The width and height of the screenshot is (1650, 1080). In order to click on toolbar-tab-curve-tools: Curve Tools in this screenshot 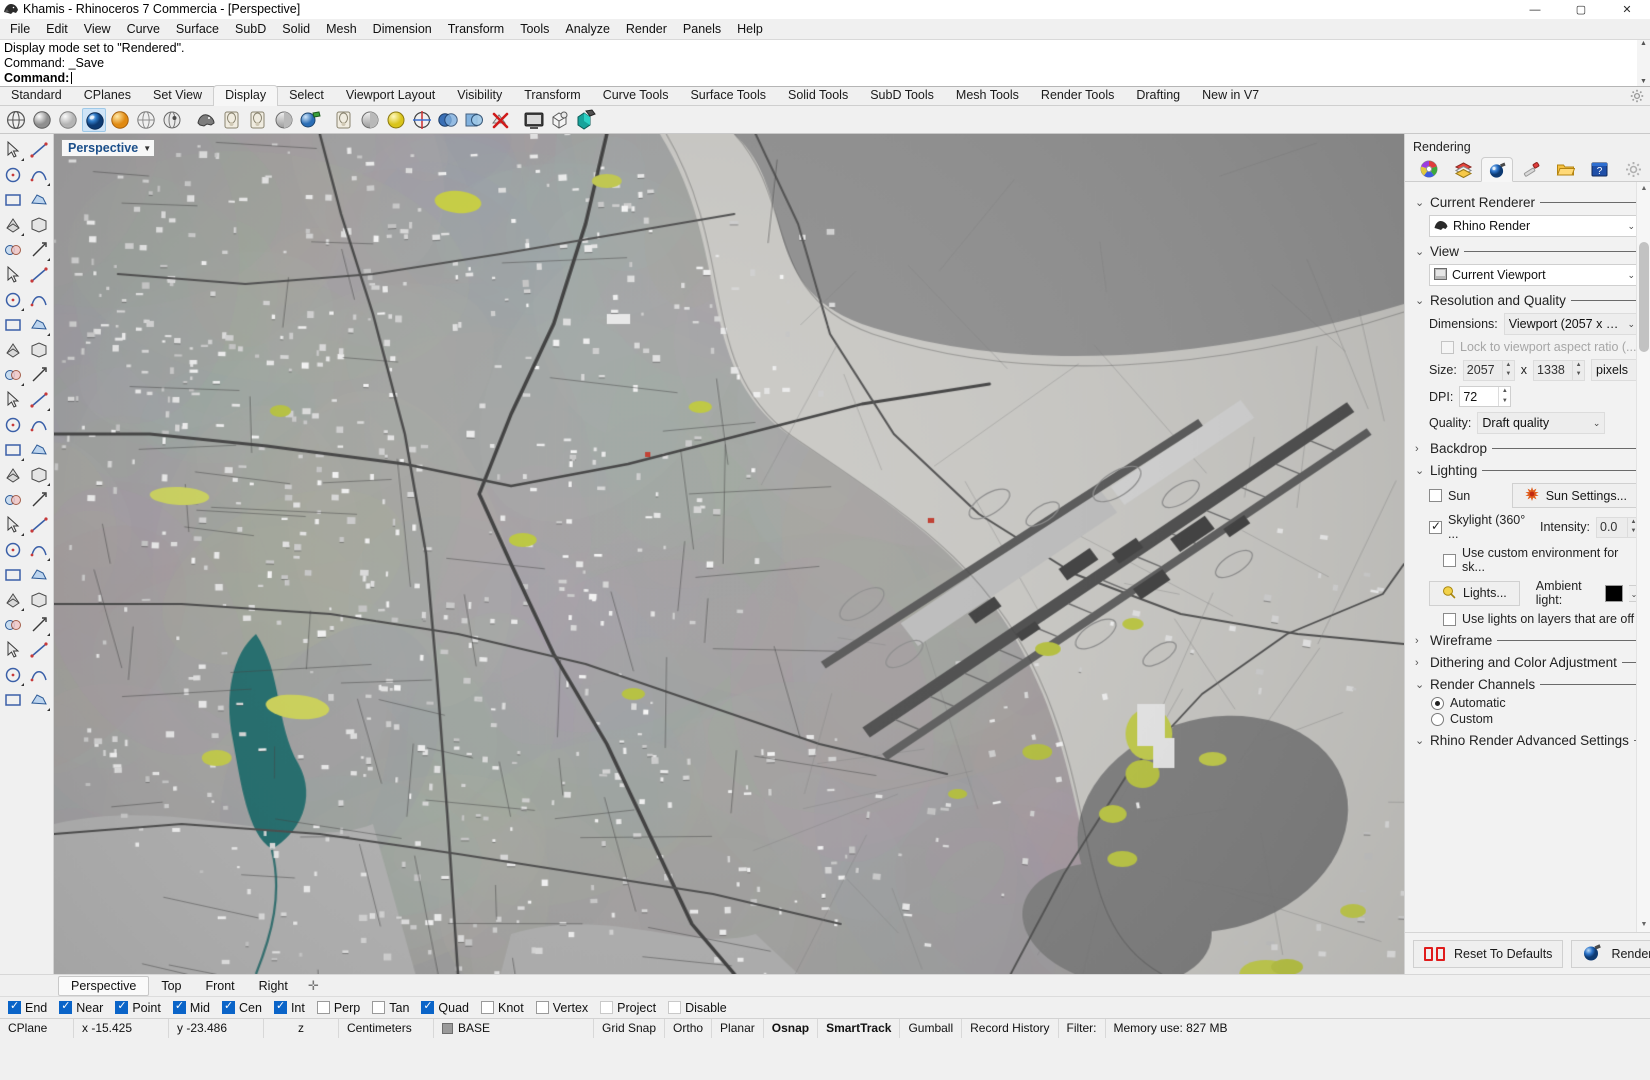, I will do `click(636, 95)`.